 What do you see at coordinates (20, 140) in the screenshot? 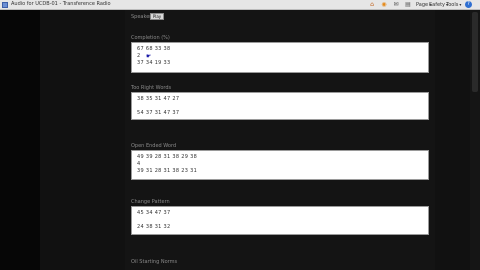
I see `left-margin` at bounding box center [20, 140].